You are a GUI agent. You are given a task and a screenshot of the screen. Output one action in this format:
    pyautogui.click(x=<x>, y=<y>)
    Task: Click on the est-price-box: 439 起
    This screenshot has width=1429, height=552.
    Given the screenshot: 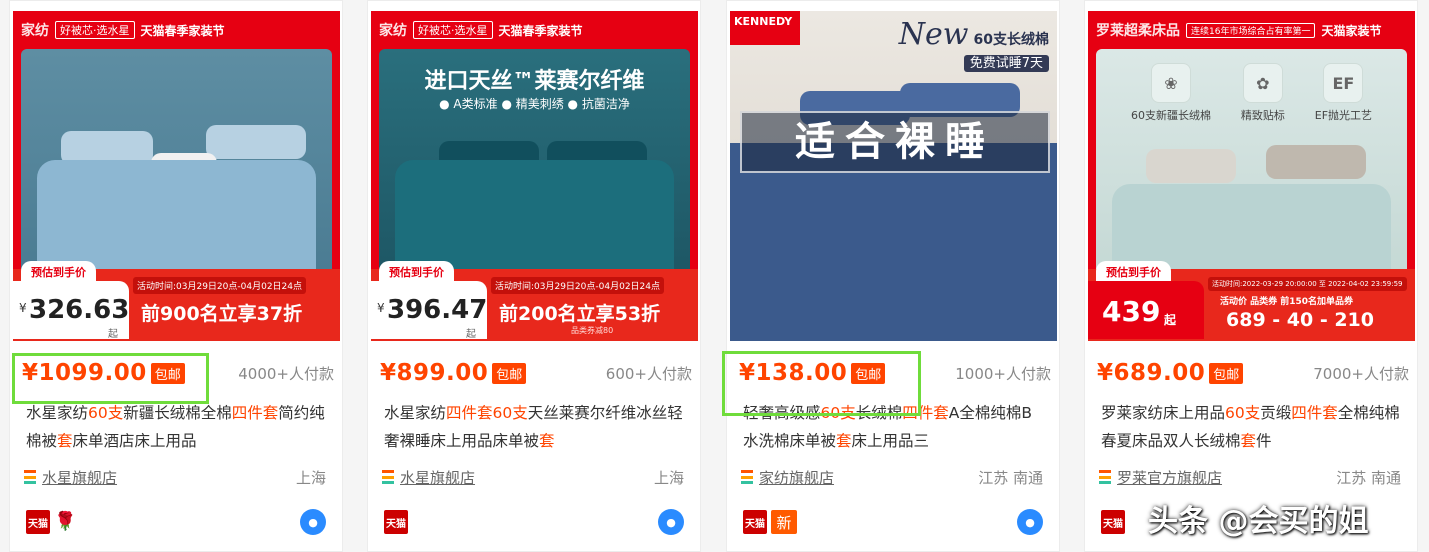 What is the action you would take?
    pyautogui.click(x=1146, y=310)
    